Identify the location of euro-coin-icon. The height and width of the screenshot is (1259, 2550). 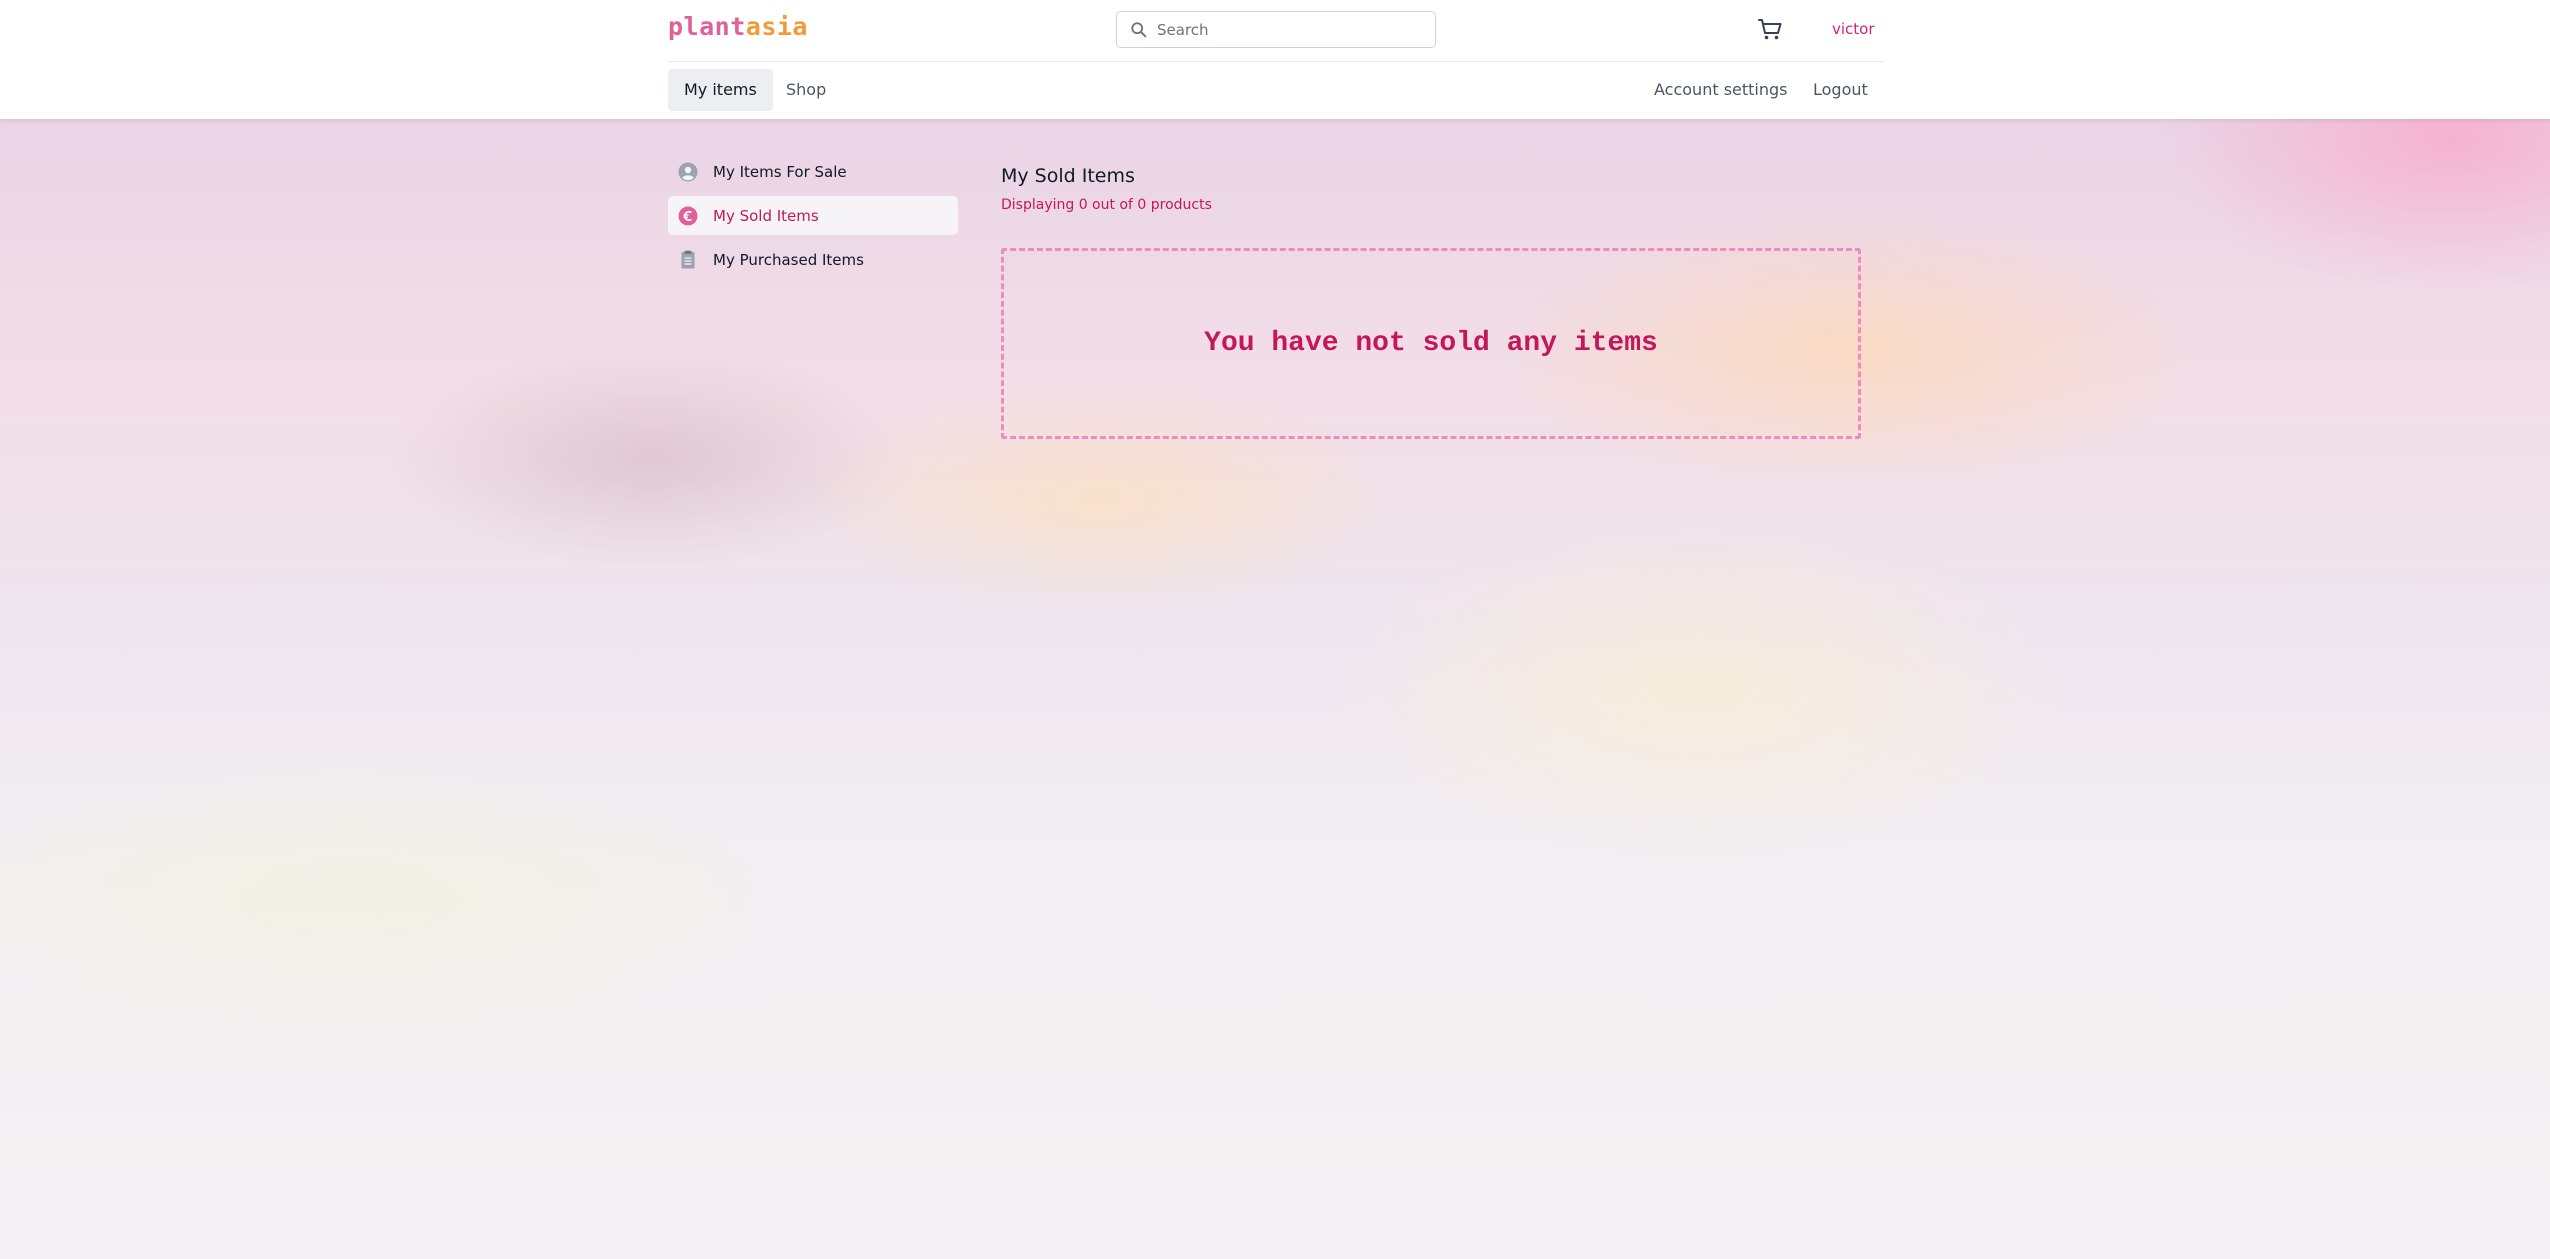
(688, 215).